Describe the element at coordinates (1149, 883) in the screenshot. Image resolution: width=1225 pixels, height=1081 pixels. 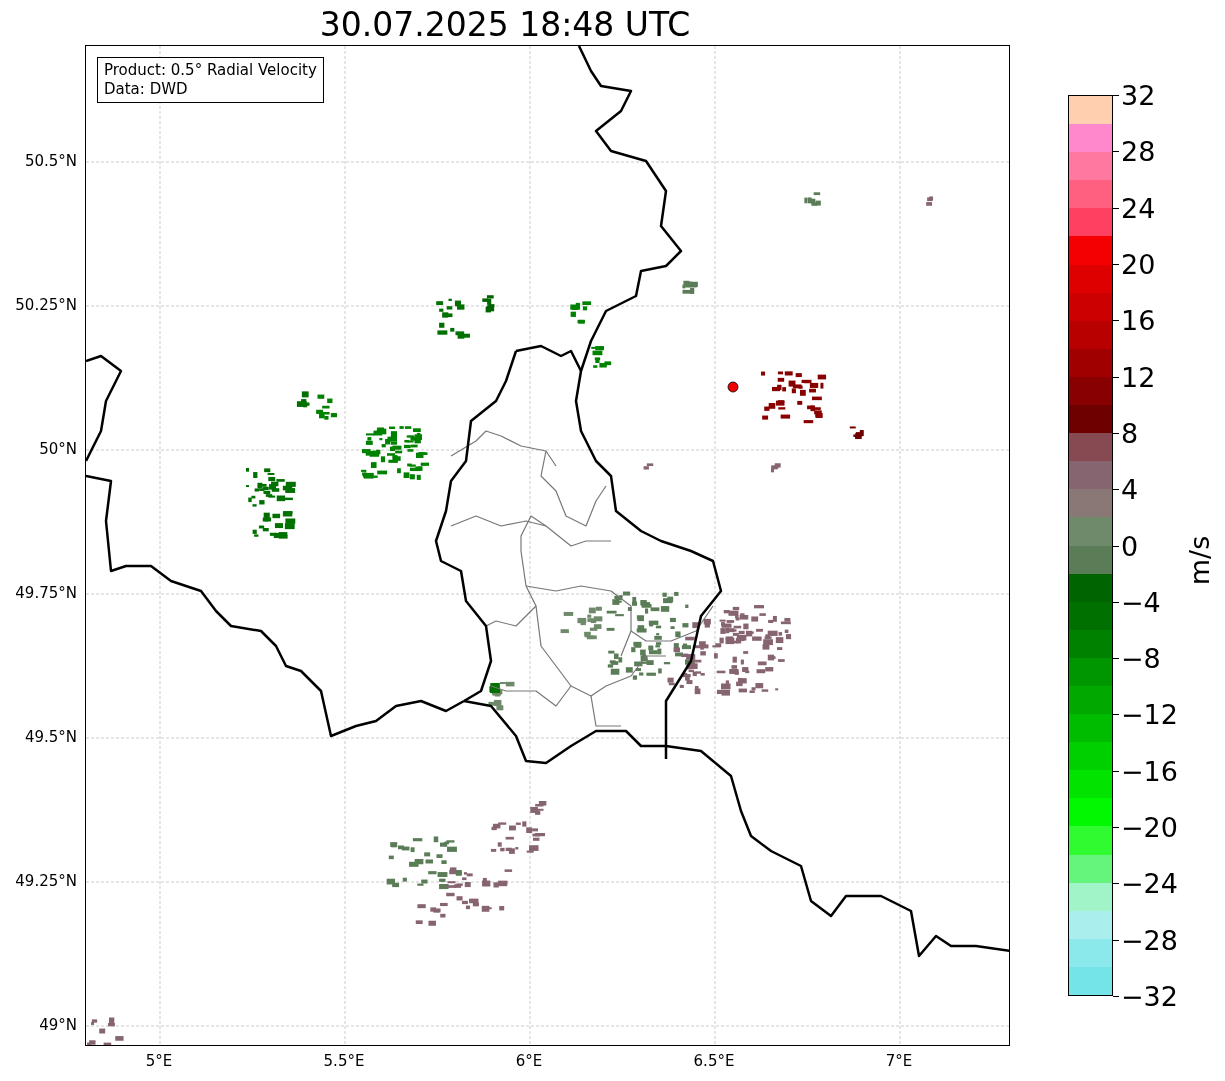
I see `colorbar-tick-label: −24` at that location.